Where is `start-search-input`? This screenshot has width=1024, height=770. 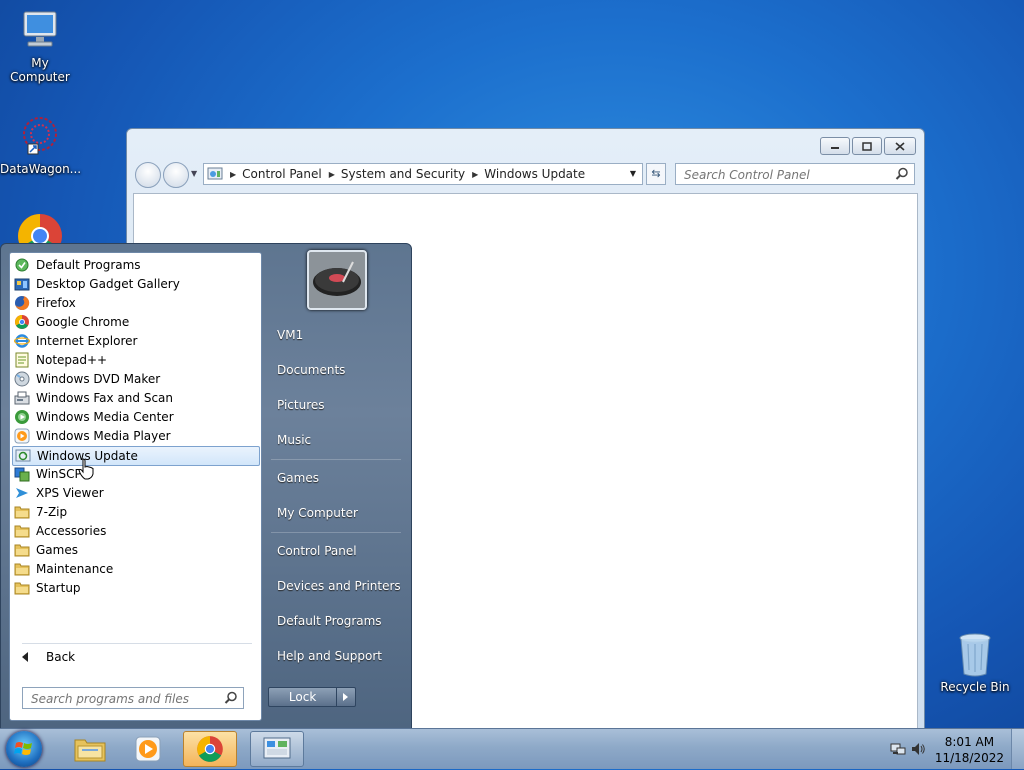
start-search-input is located at coordinates (126, 699).